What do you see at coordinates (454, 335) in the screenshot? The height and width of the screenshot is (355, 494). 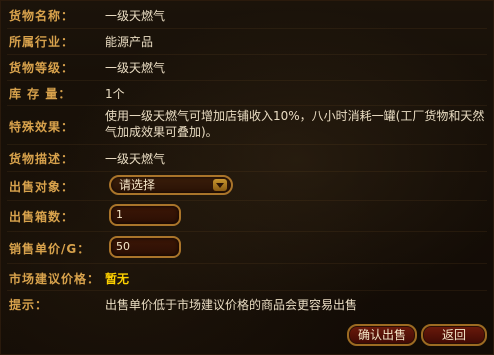 I see `back-button: 返回` at bounding box center [454, 335].